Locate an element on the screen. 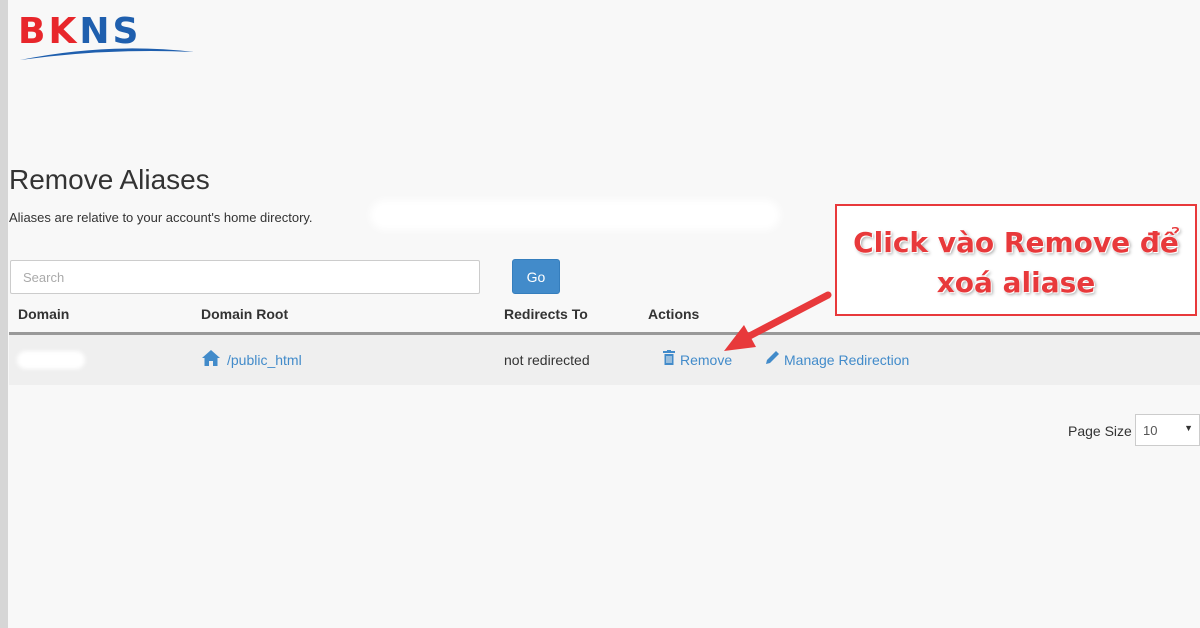 This screenshot has height=628, width=1200. bkns-logo: BKNS is located at coordinates (108, 38).